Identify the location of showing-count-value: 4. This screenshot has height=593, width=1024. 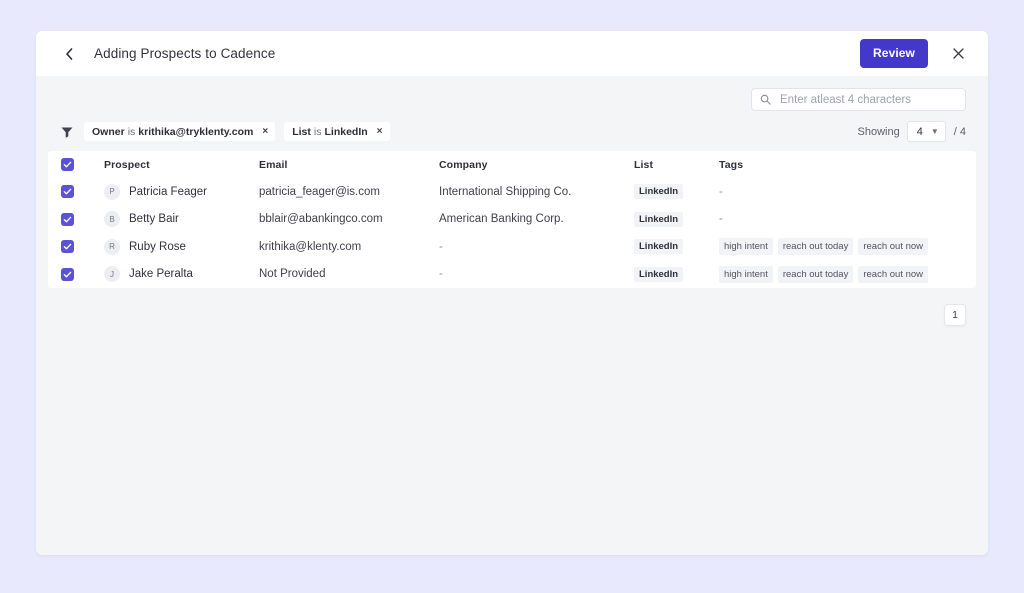
(919, 131).